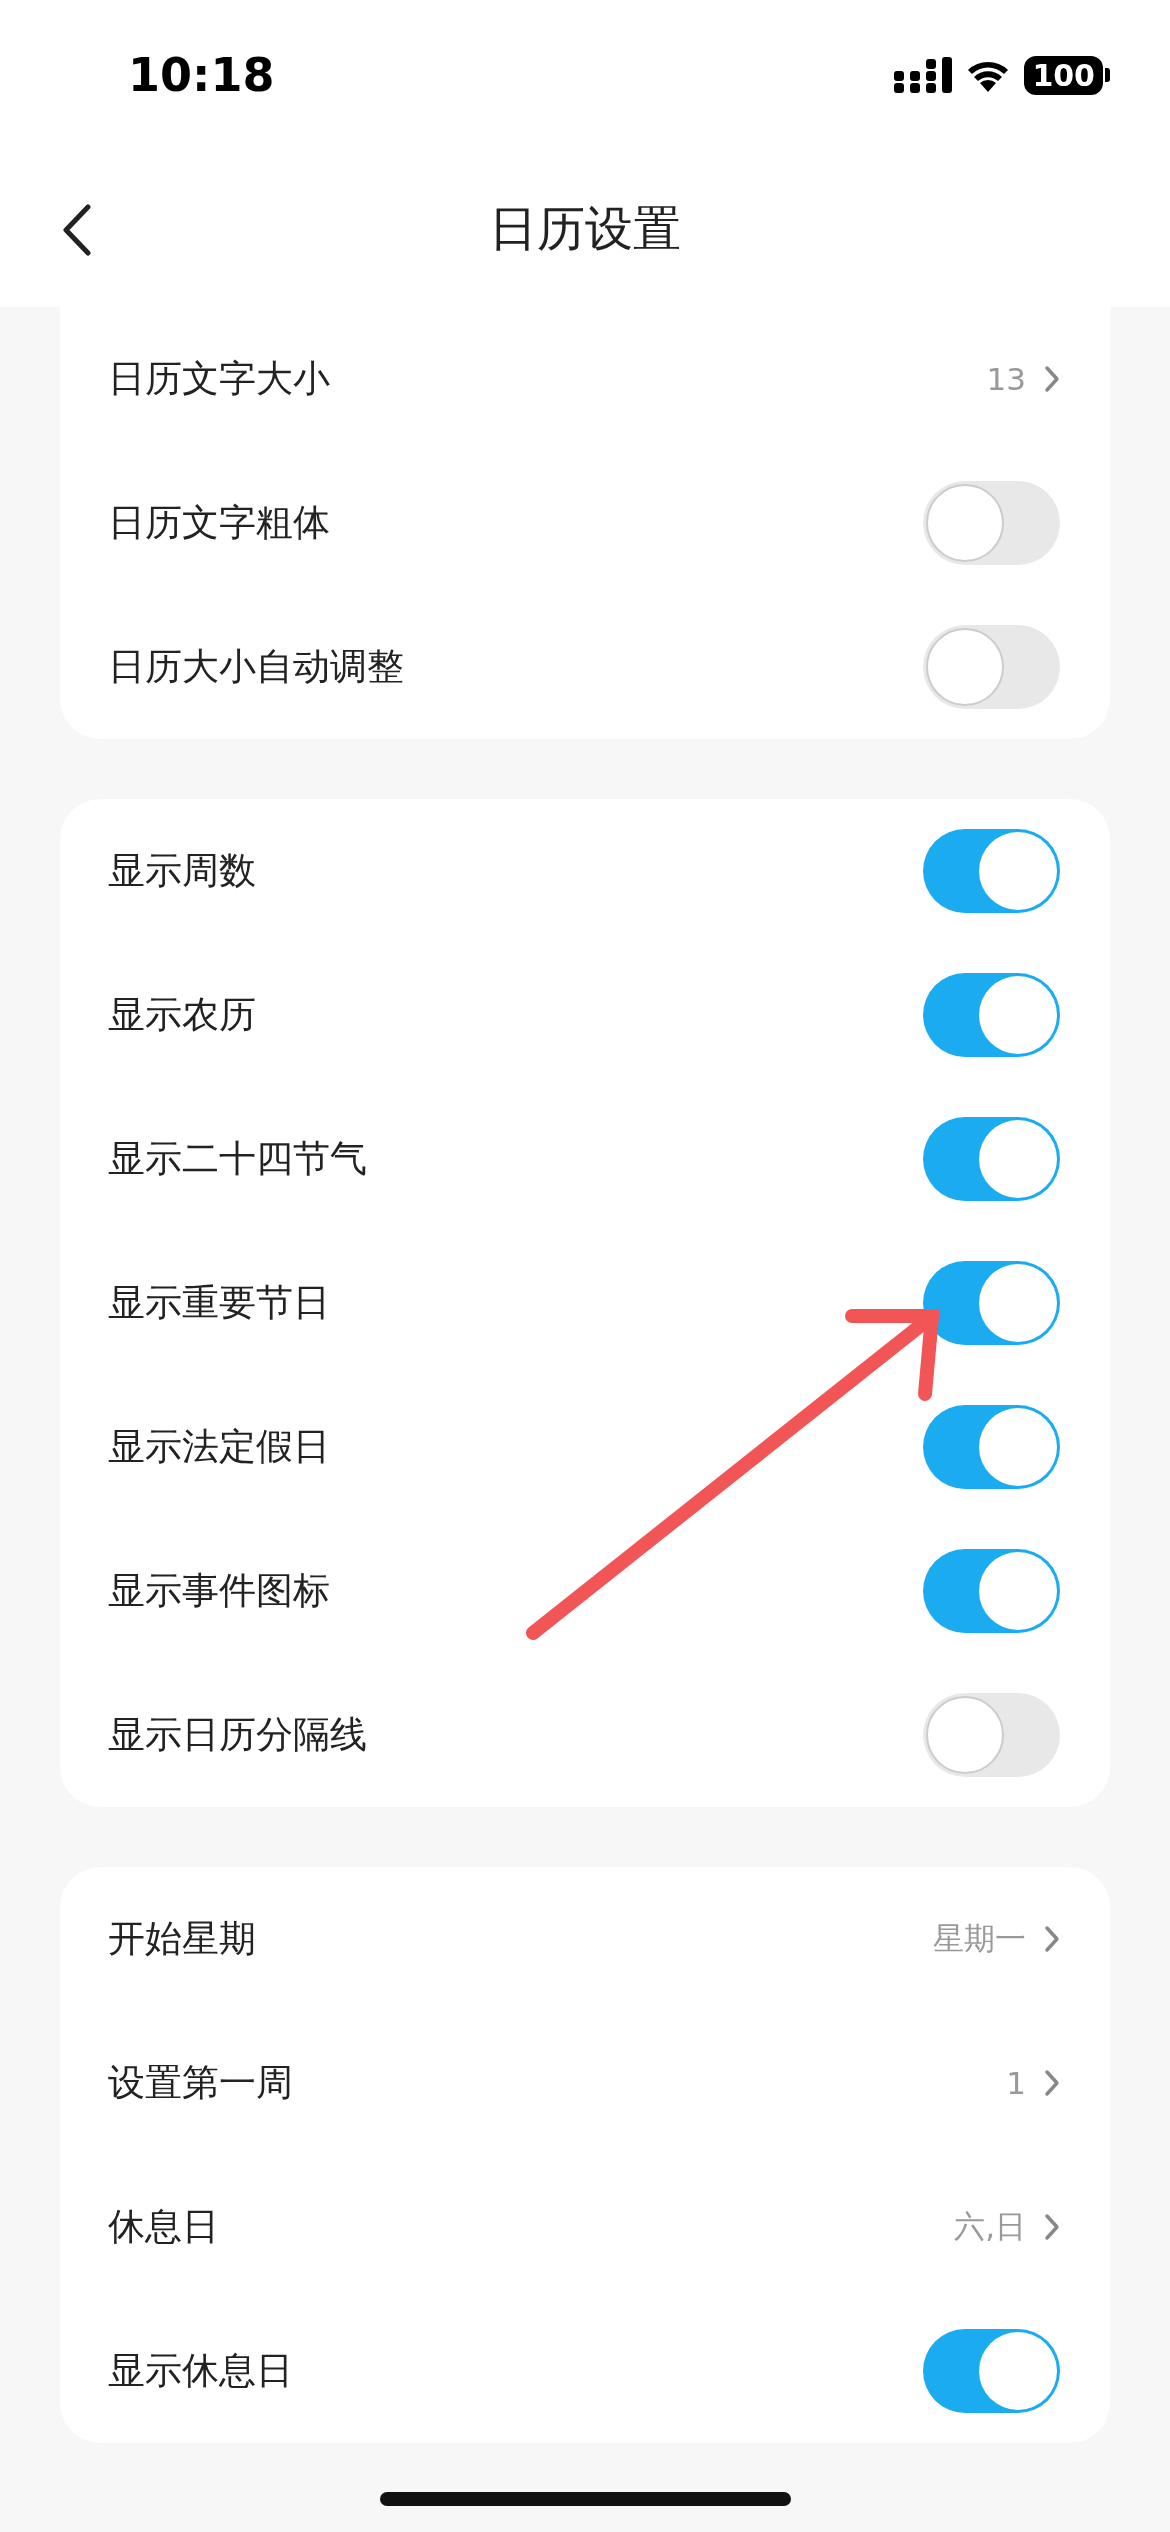 The width and height of the screenshot is (1170, 2532). I want to click on setting-label: 日历大小自动调整, so click(256, 667).